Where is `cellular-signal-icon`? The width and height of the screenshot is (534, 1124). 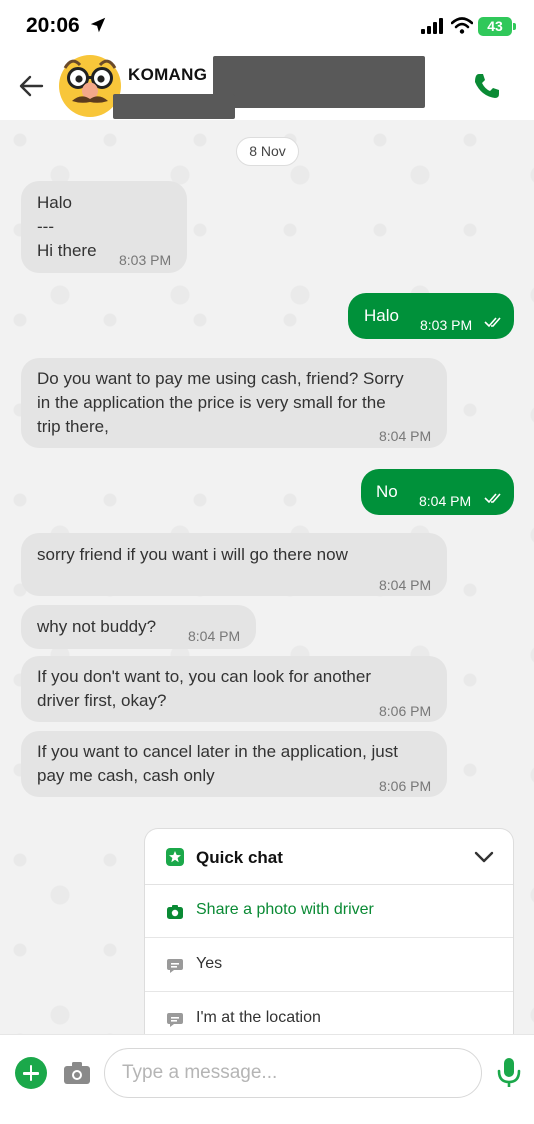 cellular-signal-icon is located at coordinates (432, 26).